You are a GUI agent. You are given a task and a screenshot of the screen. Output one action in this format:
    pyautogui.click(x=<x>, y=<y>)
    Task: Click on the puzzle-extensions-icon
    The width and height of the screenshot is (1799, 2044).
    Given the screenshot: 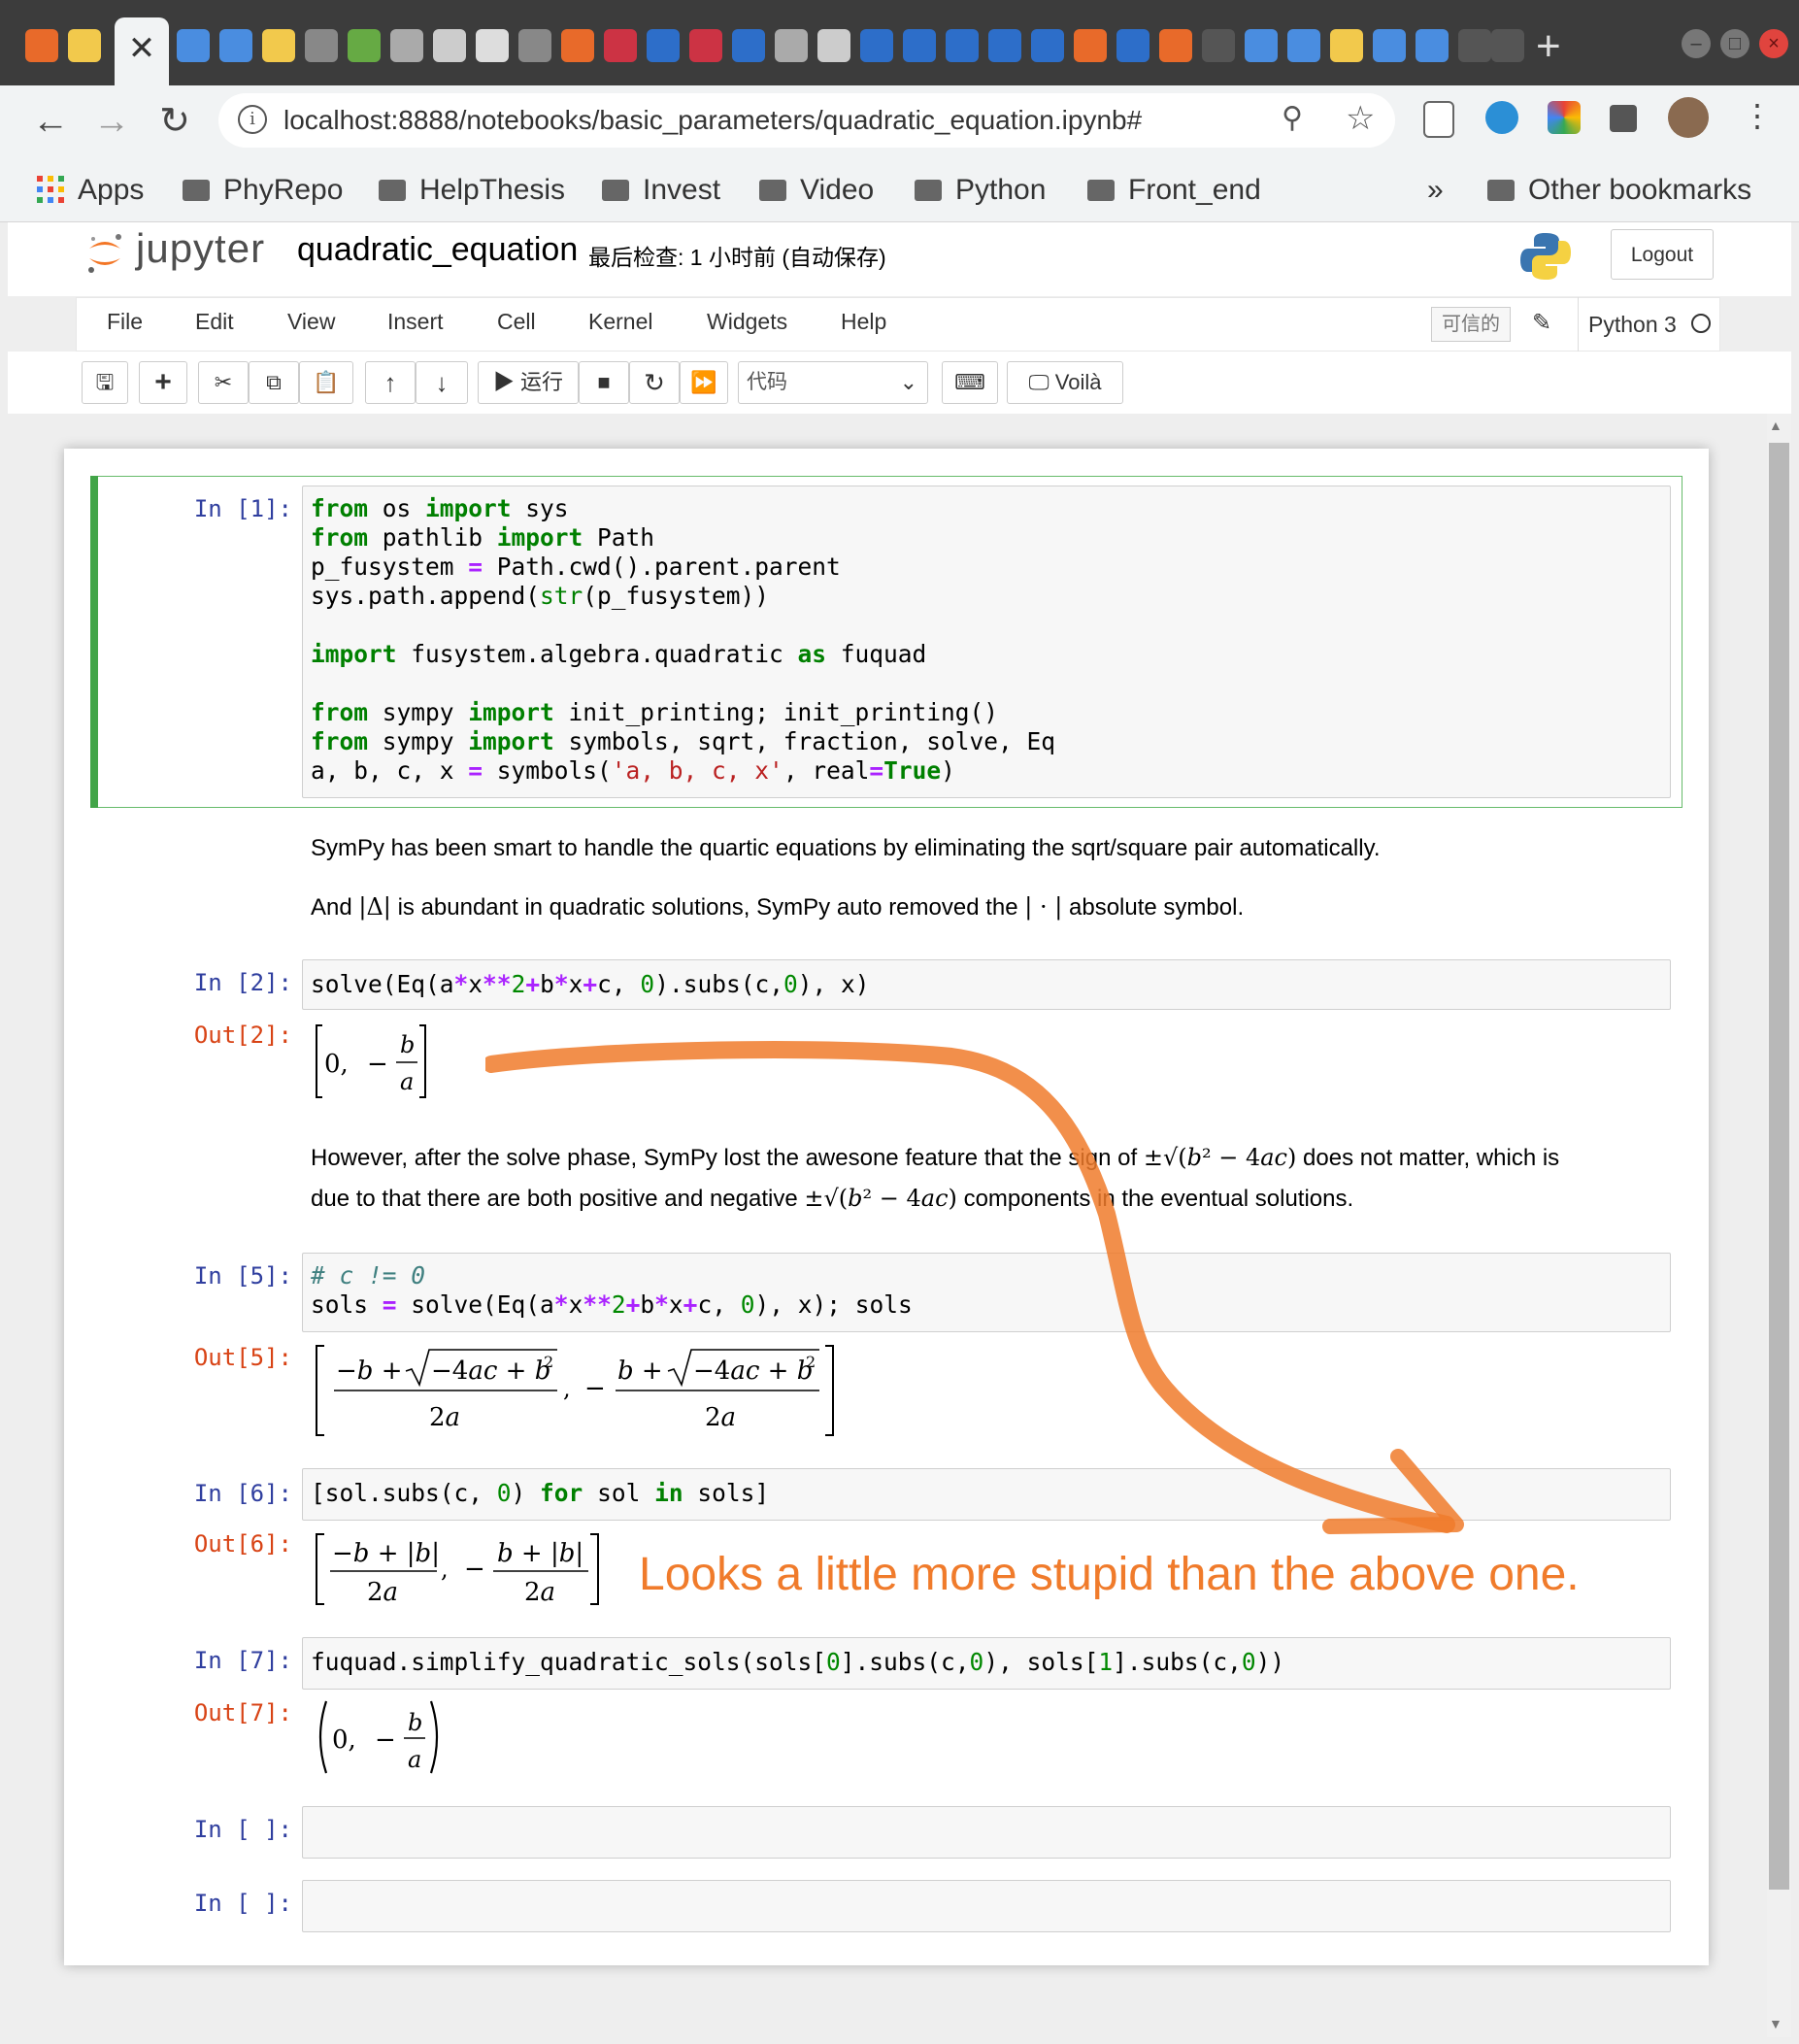 What is the action you would take?
    pyautogui.click(x=1623, y=118)
    